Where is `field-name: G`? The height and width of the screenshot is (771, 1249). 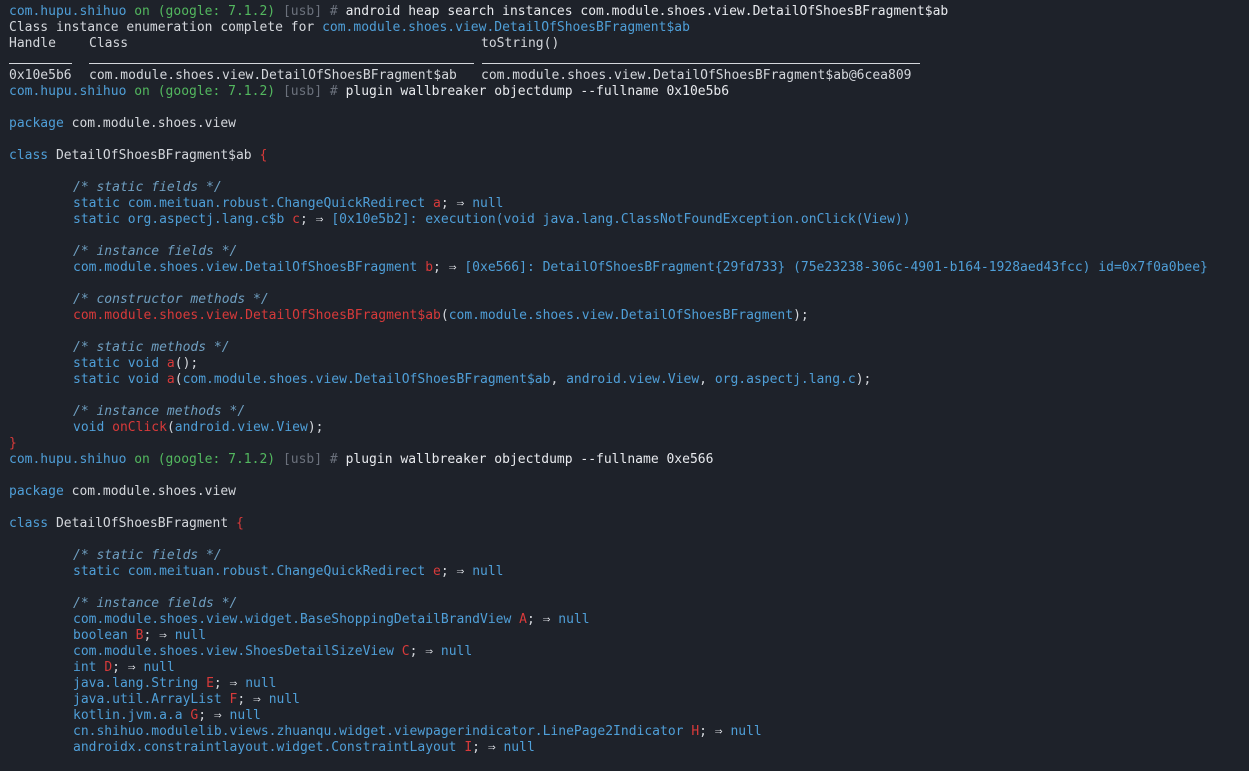 field-name: G is located at coordinates (194, 715).